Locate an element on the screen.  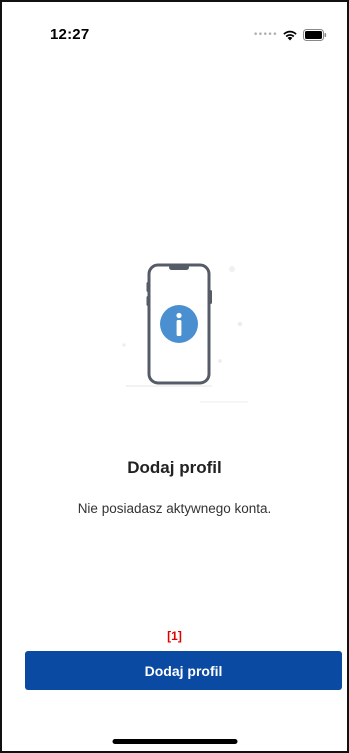
wifi-icon is located at coordinates (290, 35).